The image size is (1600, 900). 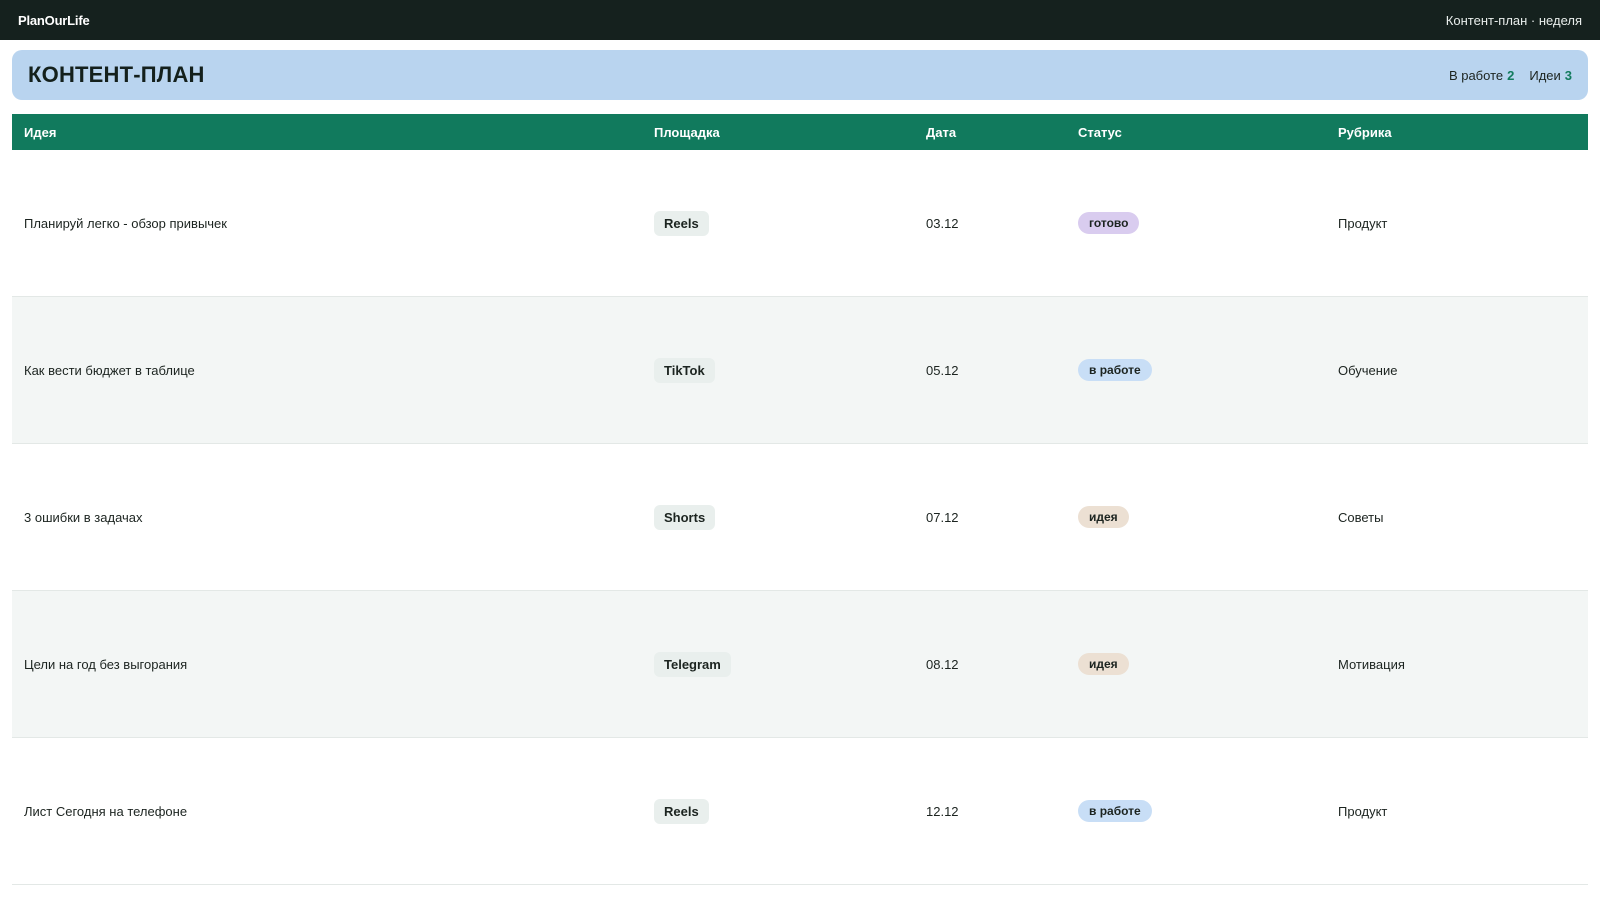 I want to click on stat-ideas: Идеи 3, so click(x=1550, y=75).